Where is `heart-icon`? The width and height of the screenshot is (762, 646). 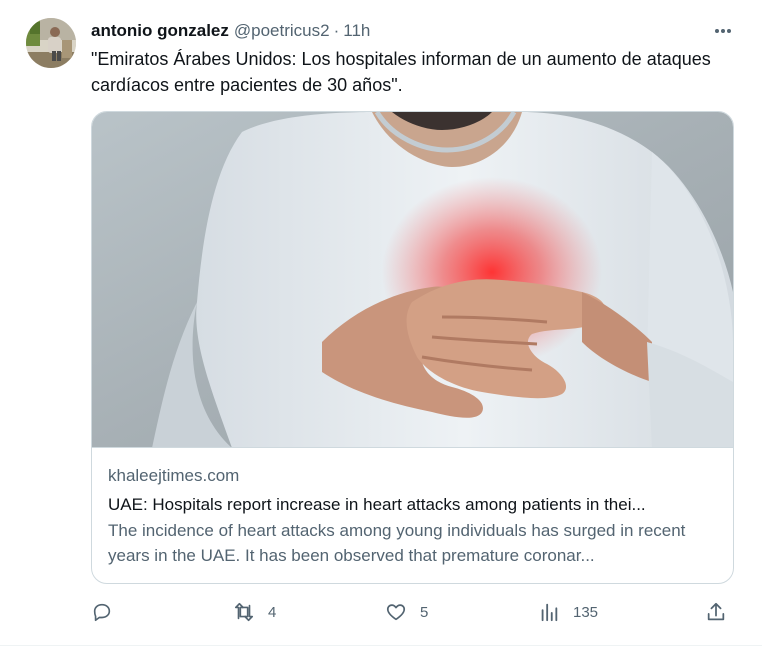 heart-icon is located at coordinates (396, 612).